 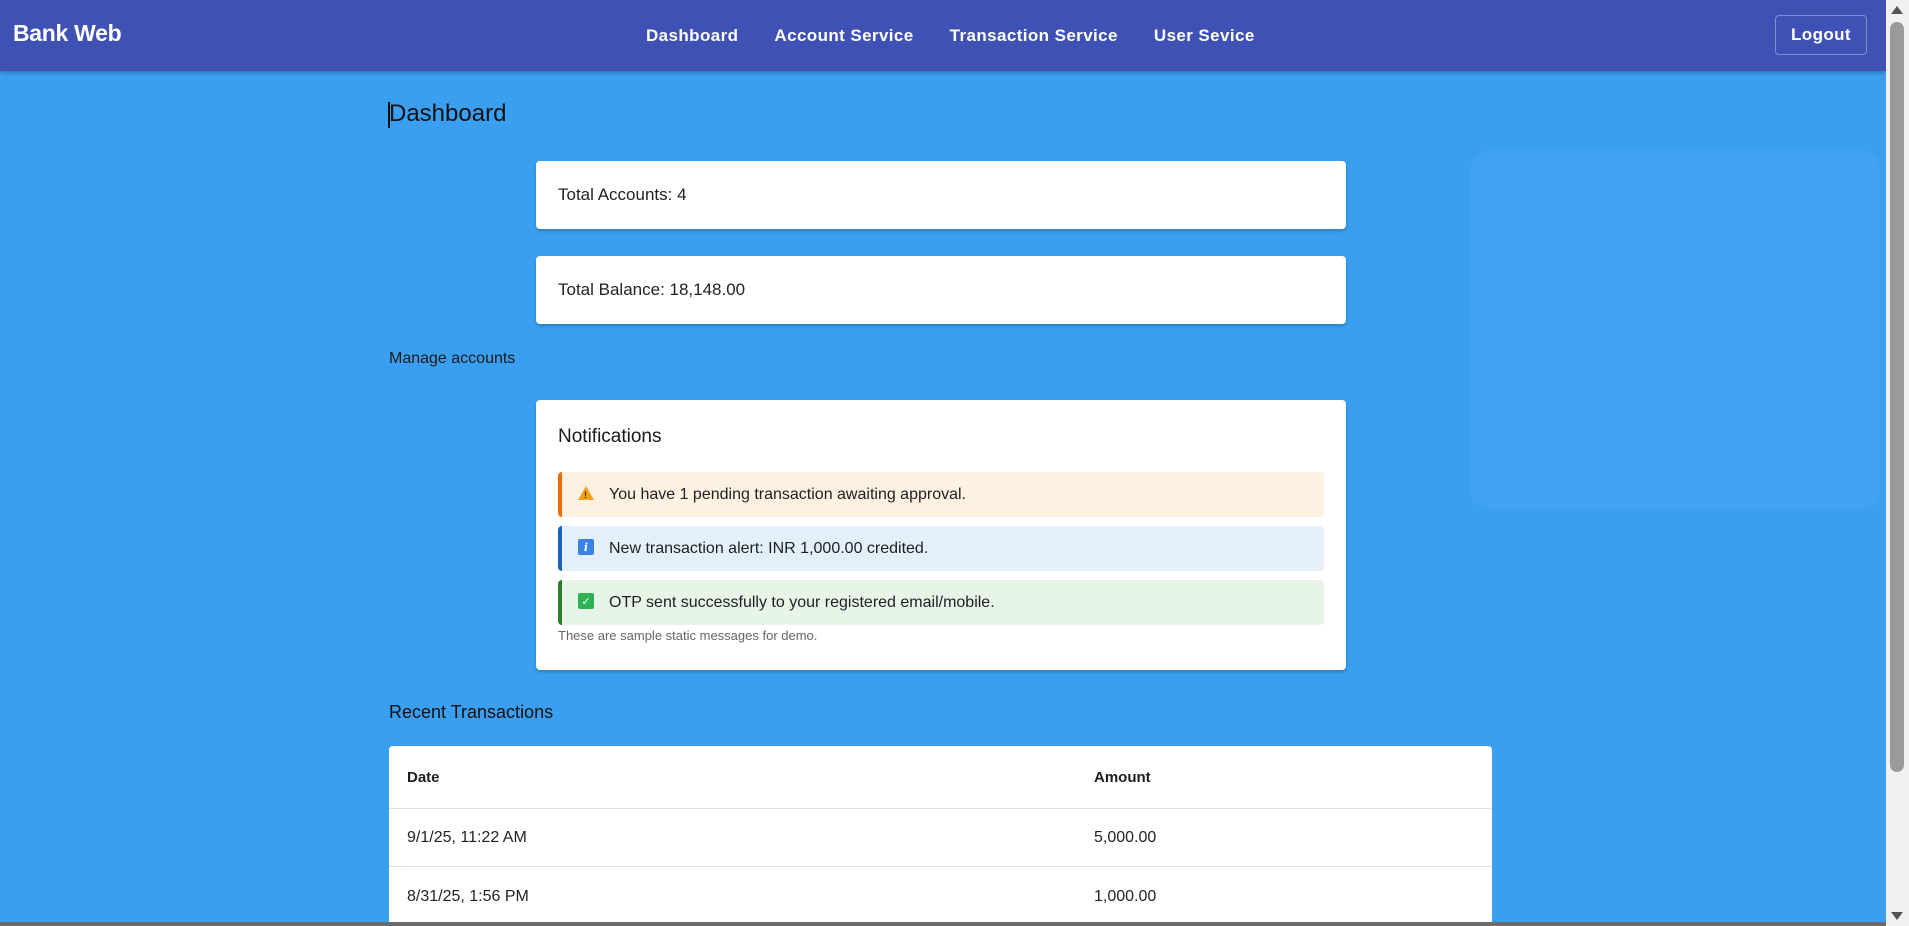 What do you see at coordinates (622, 194) in the screenshot?
I see `total-accounts-text: Total Accounts: 4` at bounding box center [622, 194].